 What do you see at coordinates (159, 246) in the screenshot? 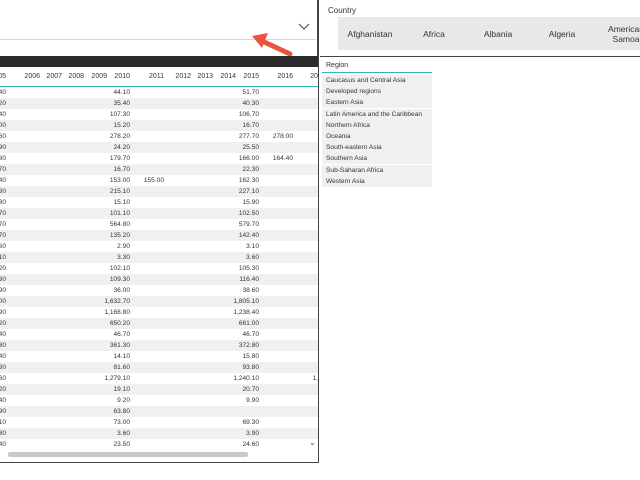
I see `table-row: 2.60 2.90 3.10` at bounding box center [159, 246].